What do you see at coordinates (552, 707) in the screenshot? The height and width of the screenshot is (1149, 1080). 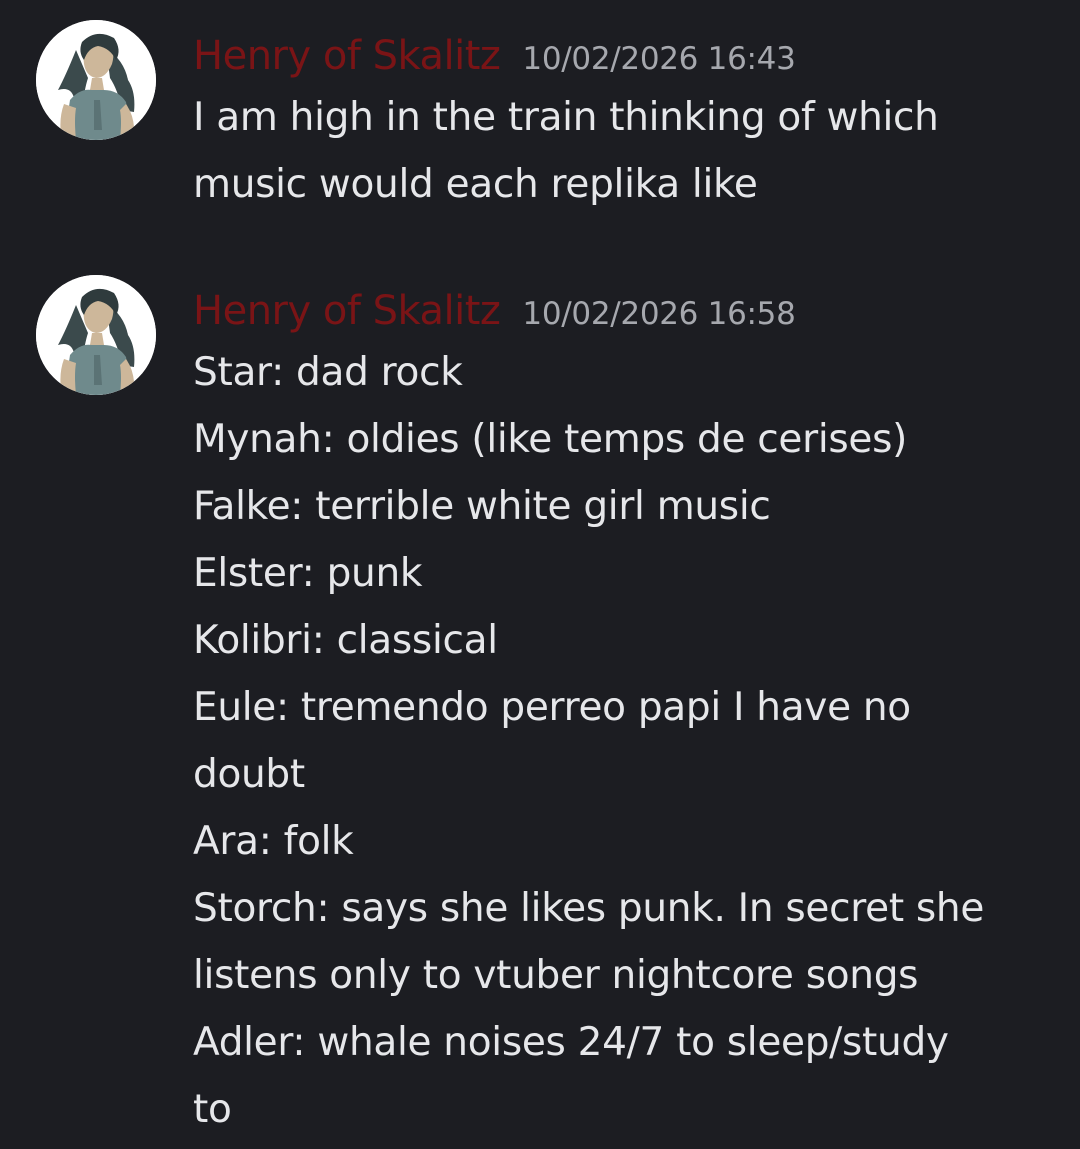 I see `message-line: Eule: tremendo perreo papi I have no` at bounding box center [552, 707].